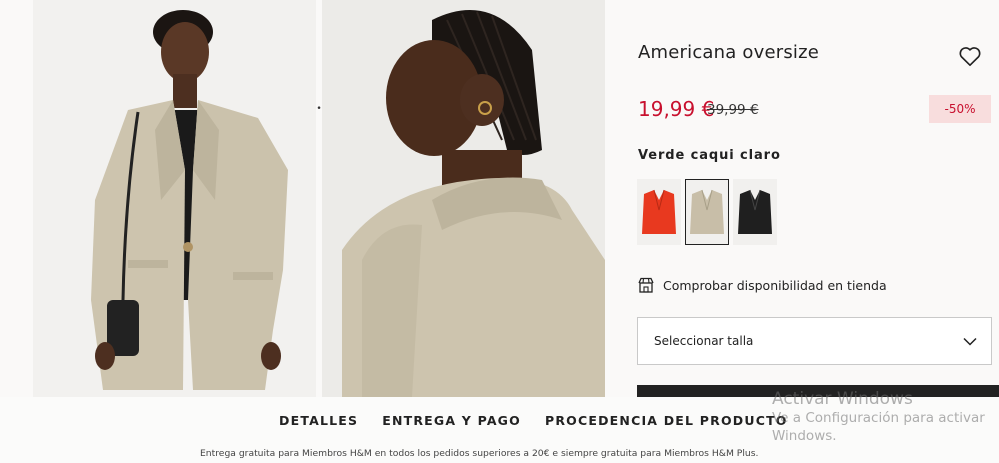 Image resolution: width=999 pixels, height=463 pixels. I want to click on size-select: Seleccionar talla, so click(814, 341).